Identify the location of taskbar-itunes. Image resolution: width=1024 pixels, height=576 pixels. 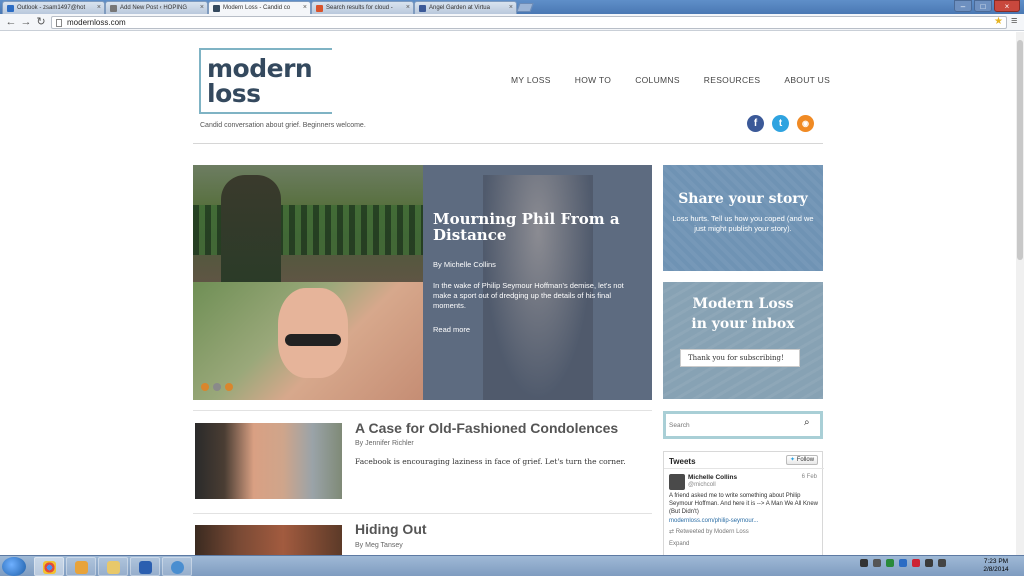
(177, 566).